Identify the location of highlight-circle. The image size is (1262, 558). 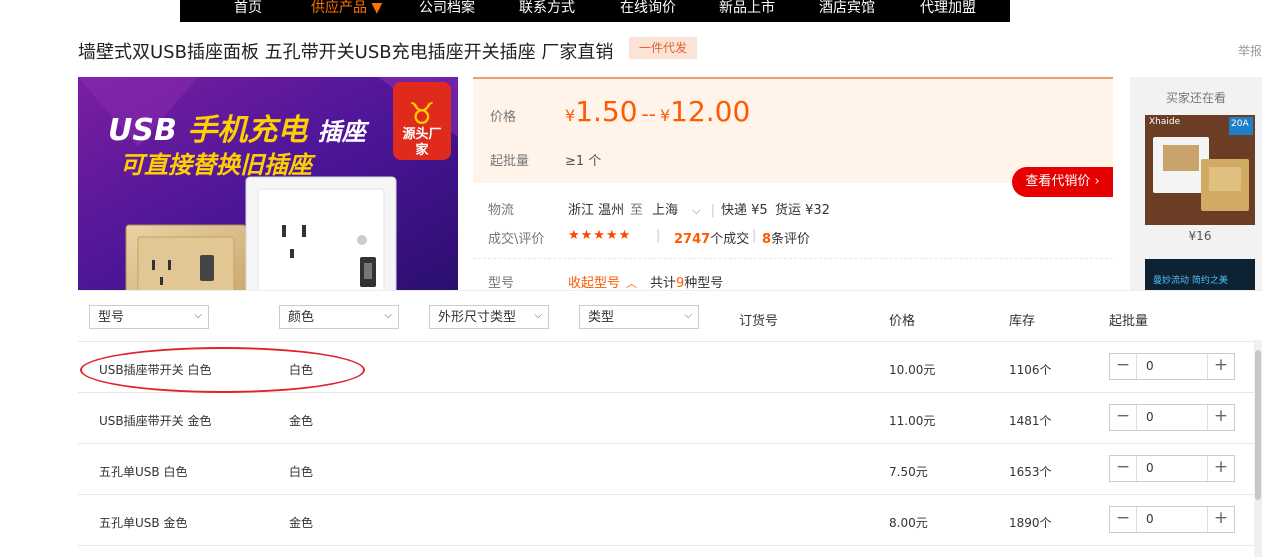
(222, 370).